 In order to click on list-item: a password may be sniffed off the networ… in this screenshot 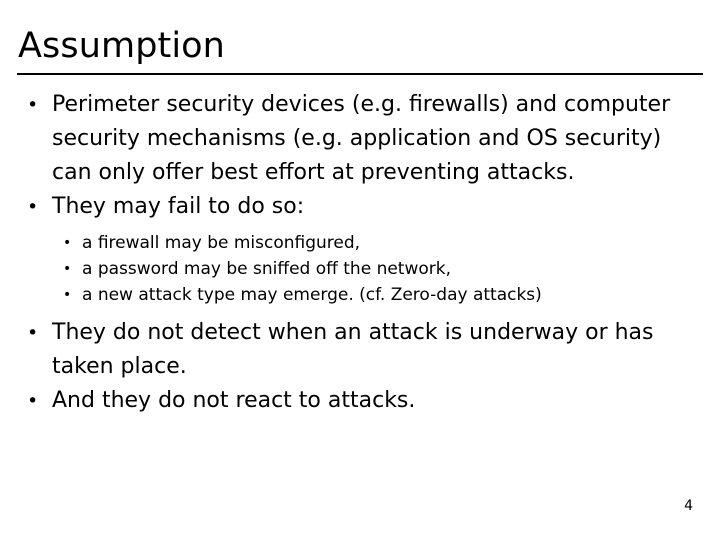, I will do `click(372, 269)`.